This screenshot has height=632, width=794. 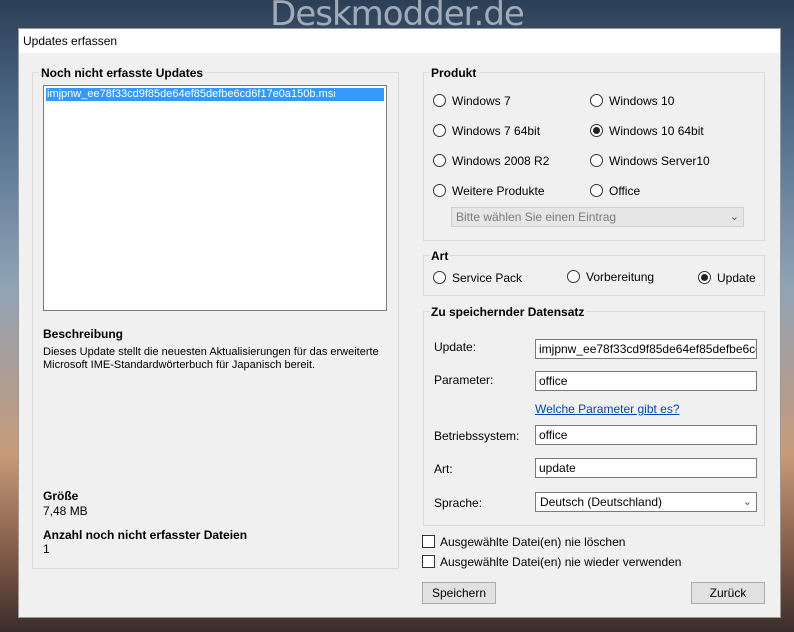 What do you see at coordinates (646, 435) in the screenshot?
I see `os-field: office` at bounding box center [646, 435].